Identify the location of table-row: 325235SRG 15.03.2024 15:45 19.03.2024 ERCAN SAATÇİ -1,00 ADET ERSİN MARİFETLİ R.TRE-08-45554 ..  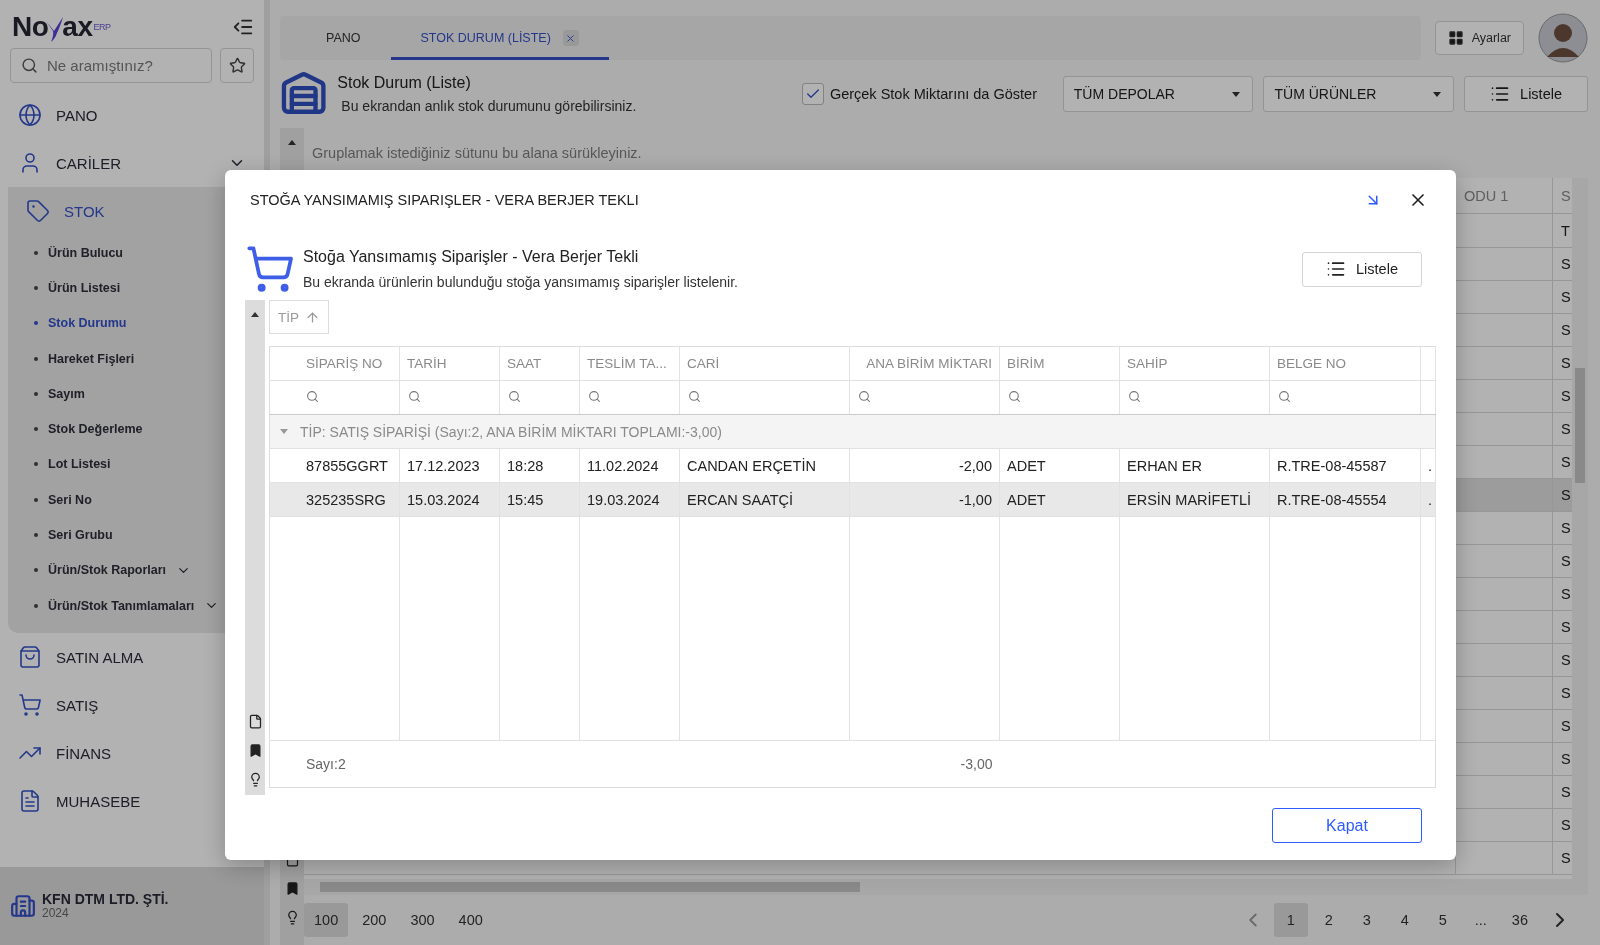
(852, 499).